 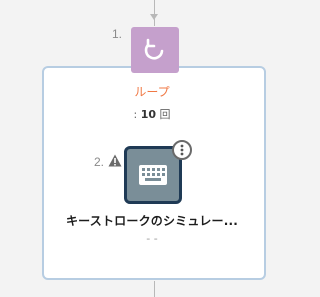 I want to click on warning-icon, so click(x=115, y=160).